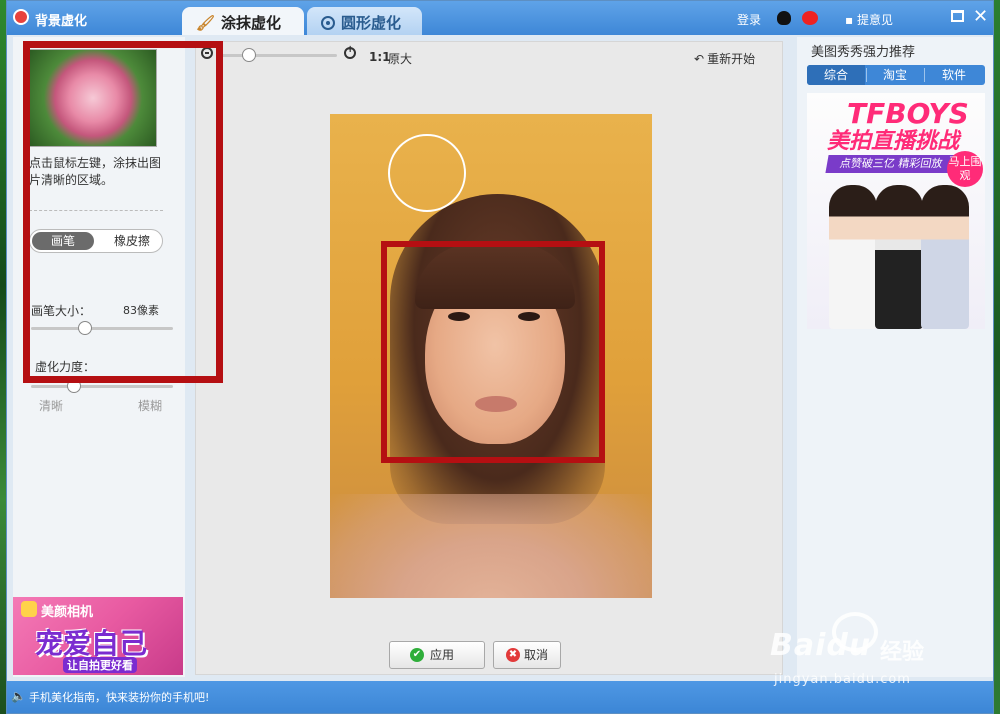 This screenshot has width=1000, height=714. What do you see at coordinates (150, 406) in the screenshot?
I see `blur-max-label: 模糊` at bounding box center [150, 406].